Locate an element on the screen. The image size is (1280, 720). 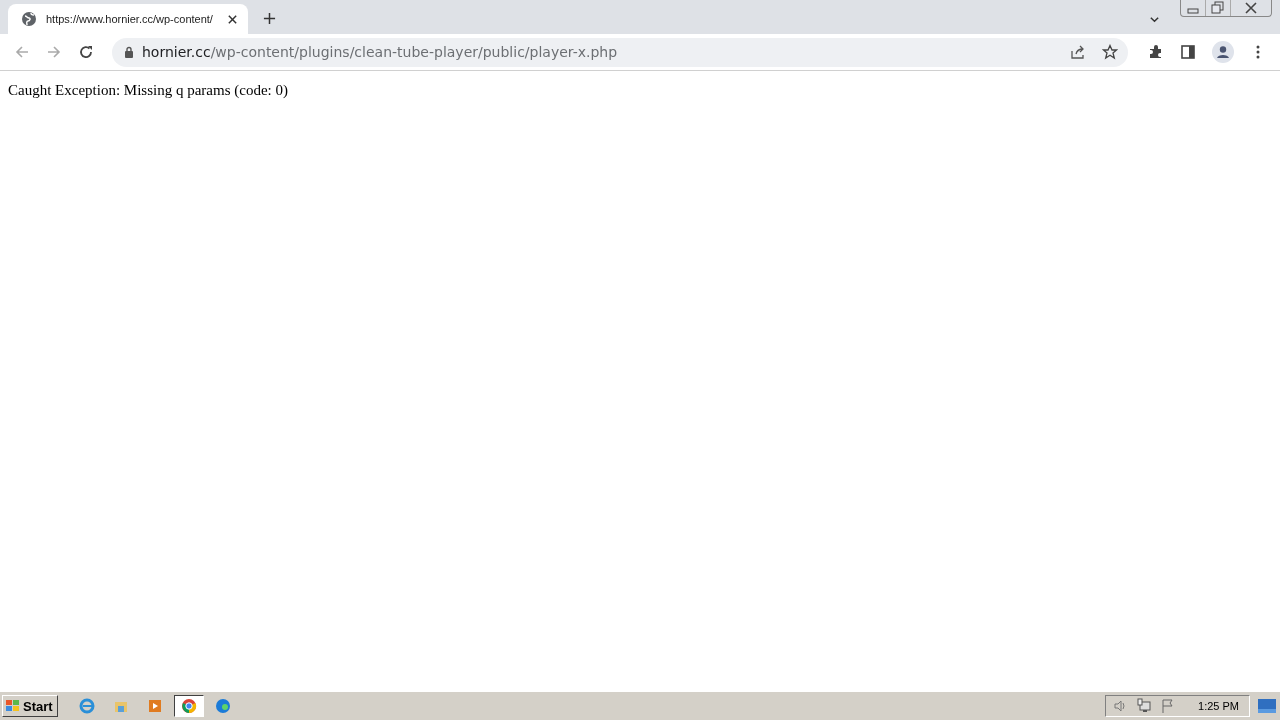
clock: 1:25 PM is located at coordinates (1218, 706).